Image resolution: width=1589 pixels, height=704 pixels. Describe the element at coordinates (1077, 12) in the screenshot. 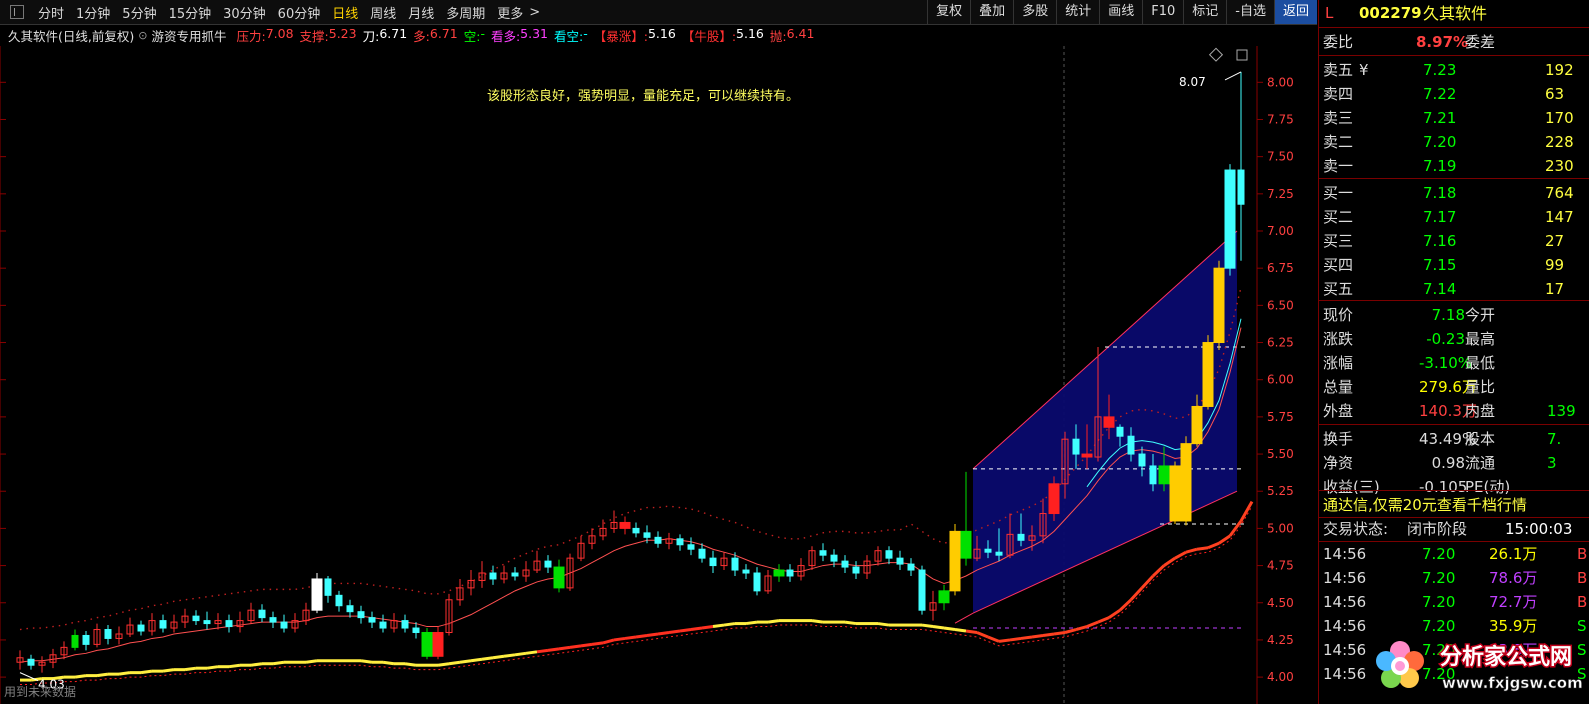

I see `toolbar-button-3: 统计` at that location.